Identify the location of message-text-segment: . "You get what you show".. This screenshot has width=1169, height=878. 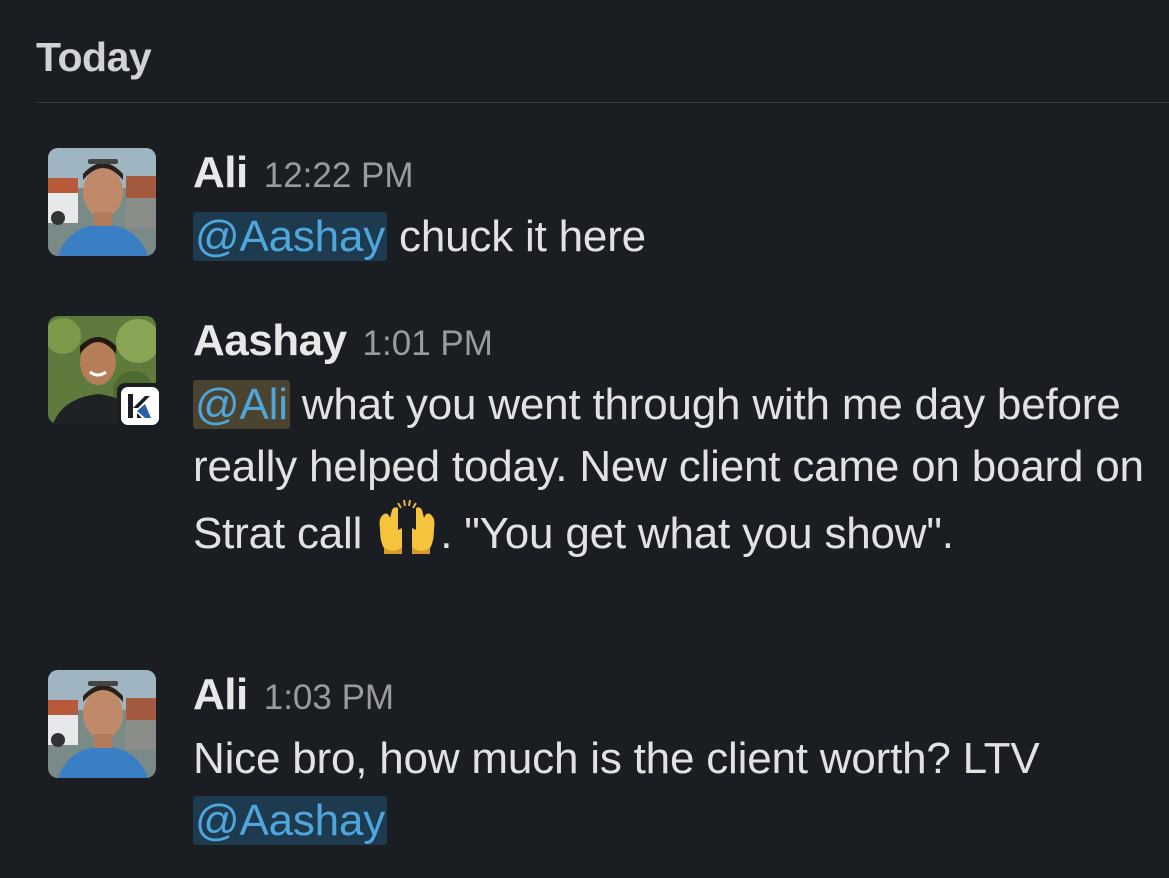
(697, 533).